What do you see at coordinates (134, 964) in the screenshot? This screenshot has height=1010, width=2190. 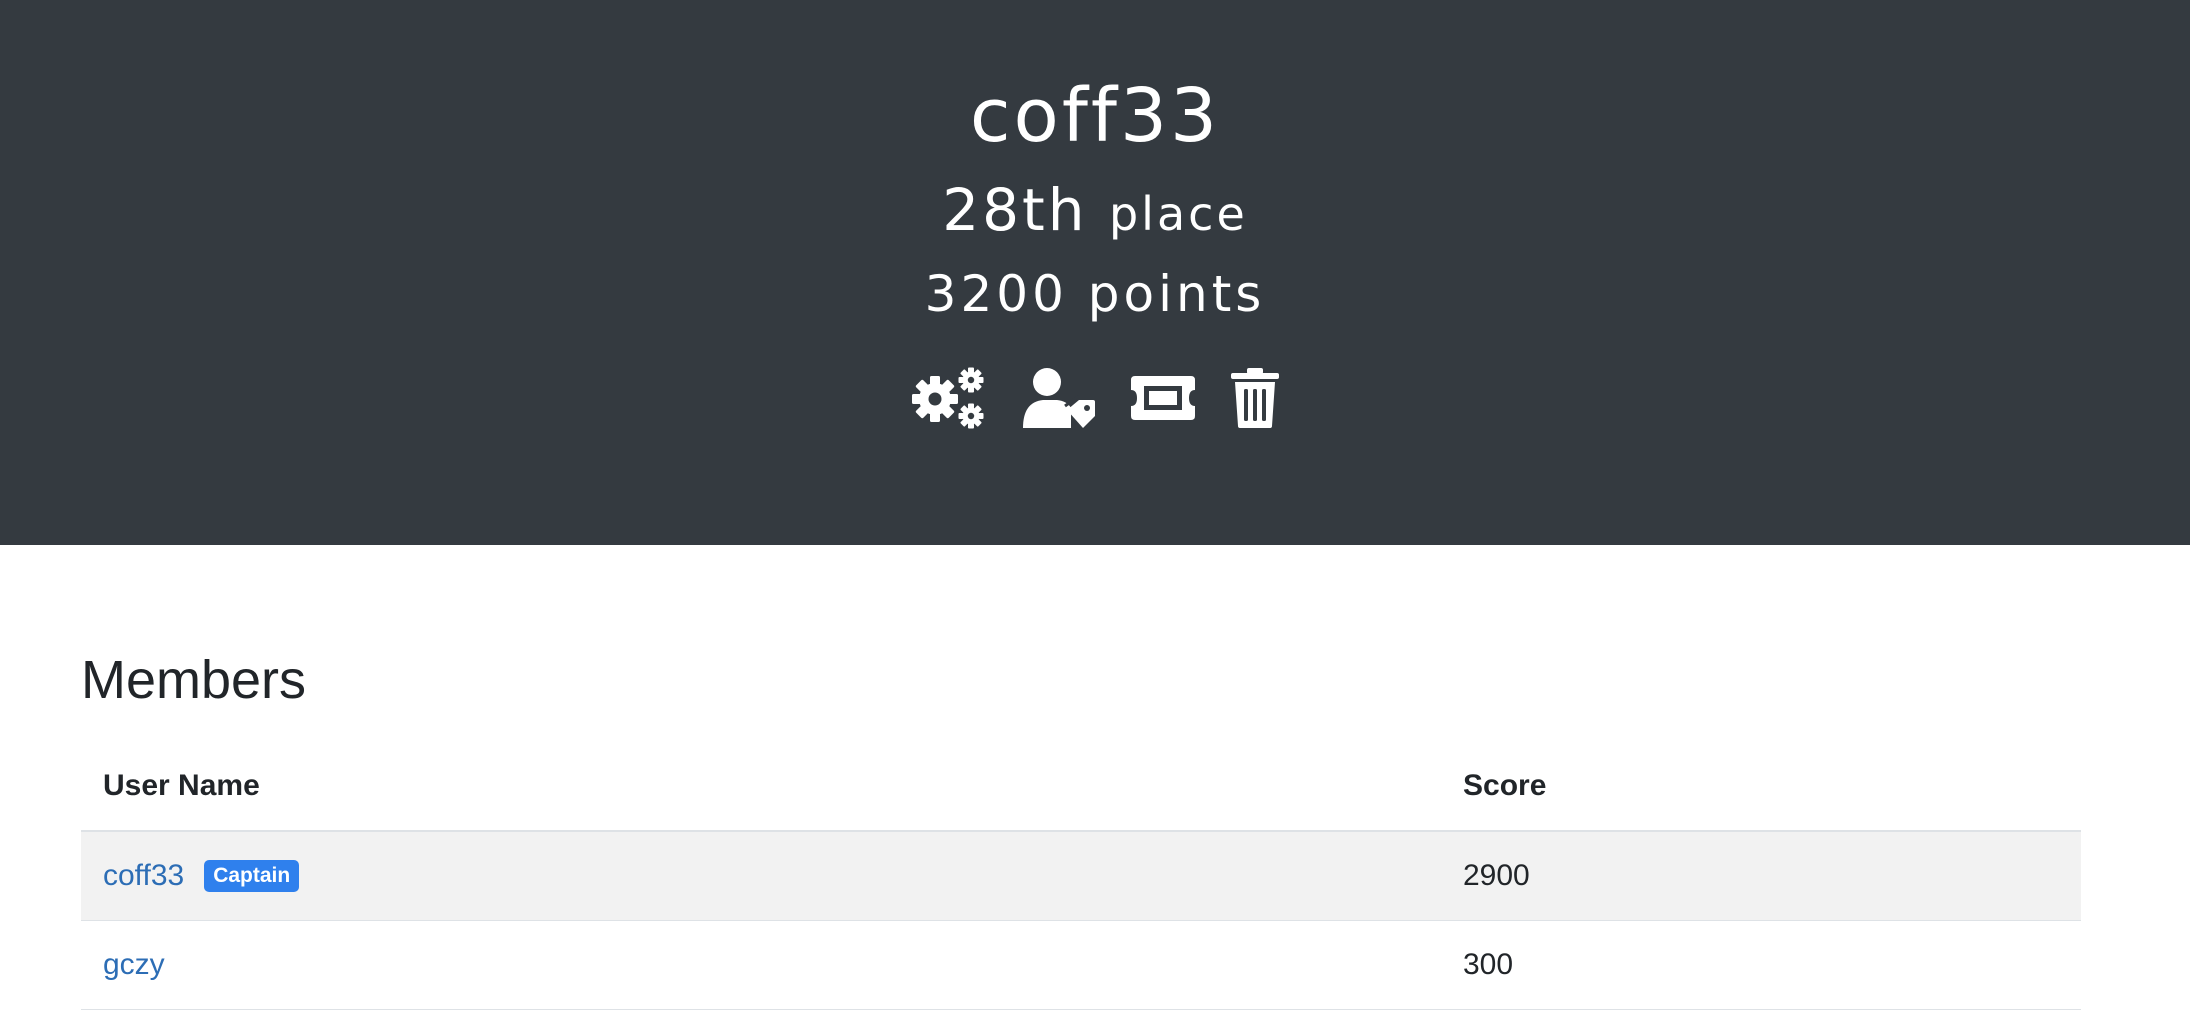 I see `member-link: gczy` at bounding box center [134, 964].